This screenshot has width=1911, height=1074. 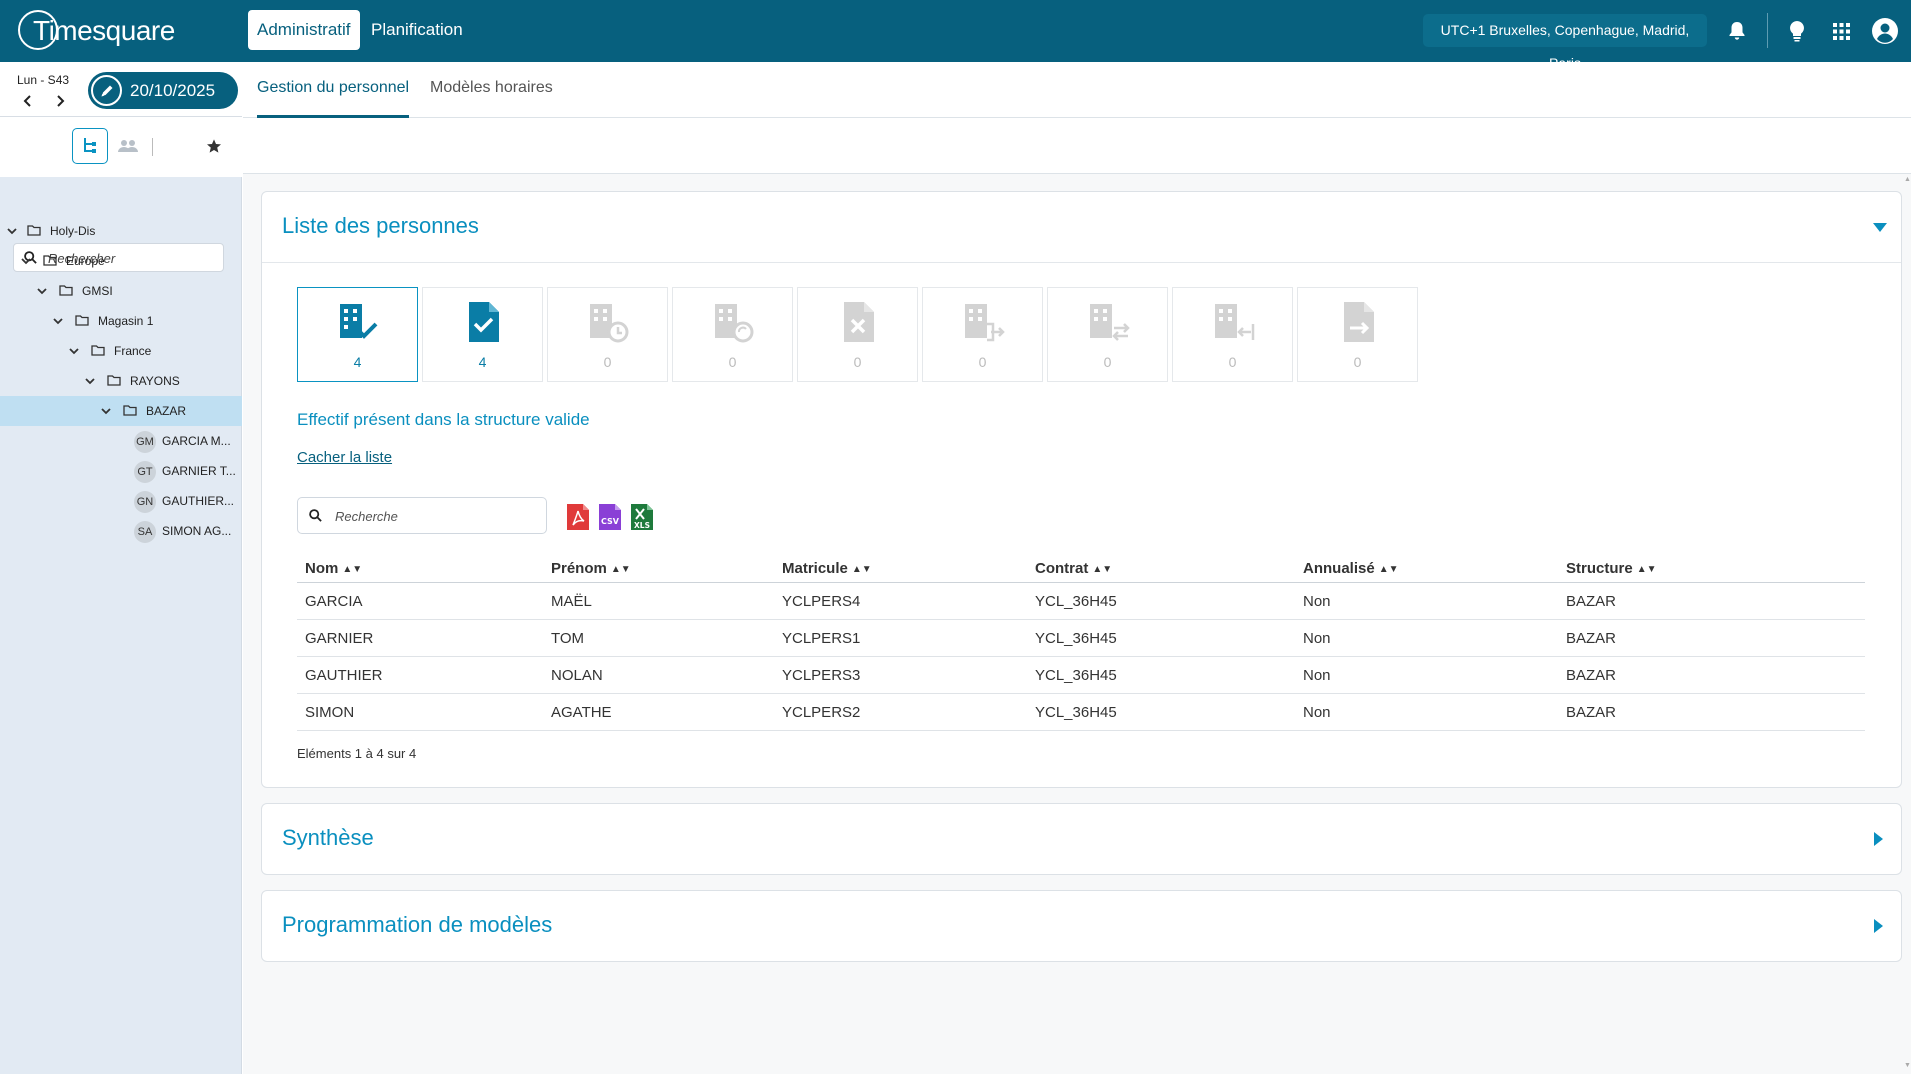 I want to click on nav-planification: Planification, so click(x=417, y=30).